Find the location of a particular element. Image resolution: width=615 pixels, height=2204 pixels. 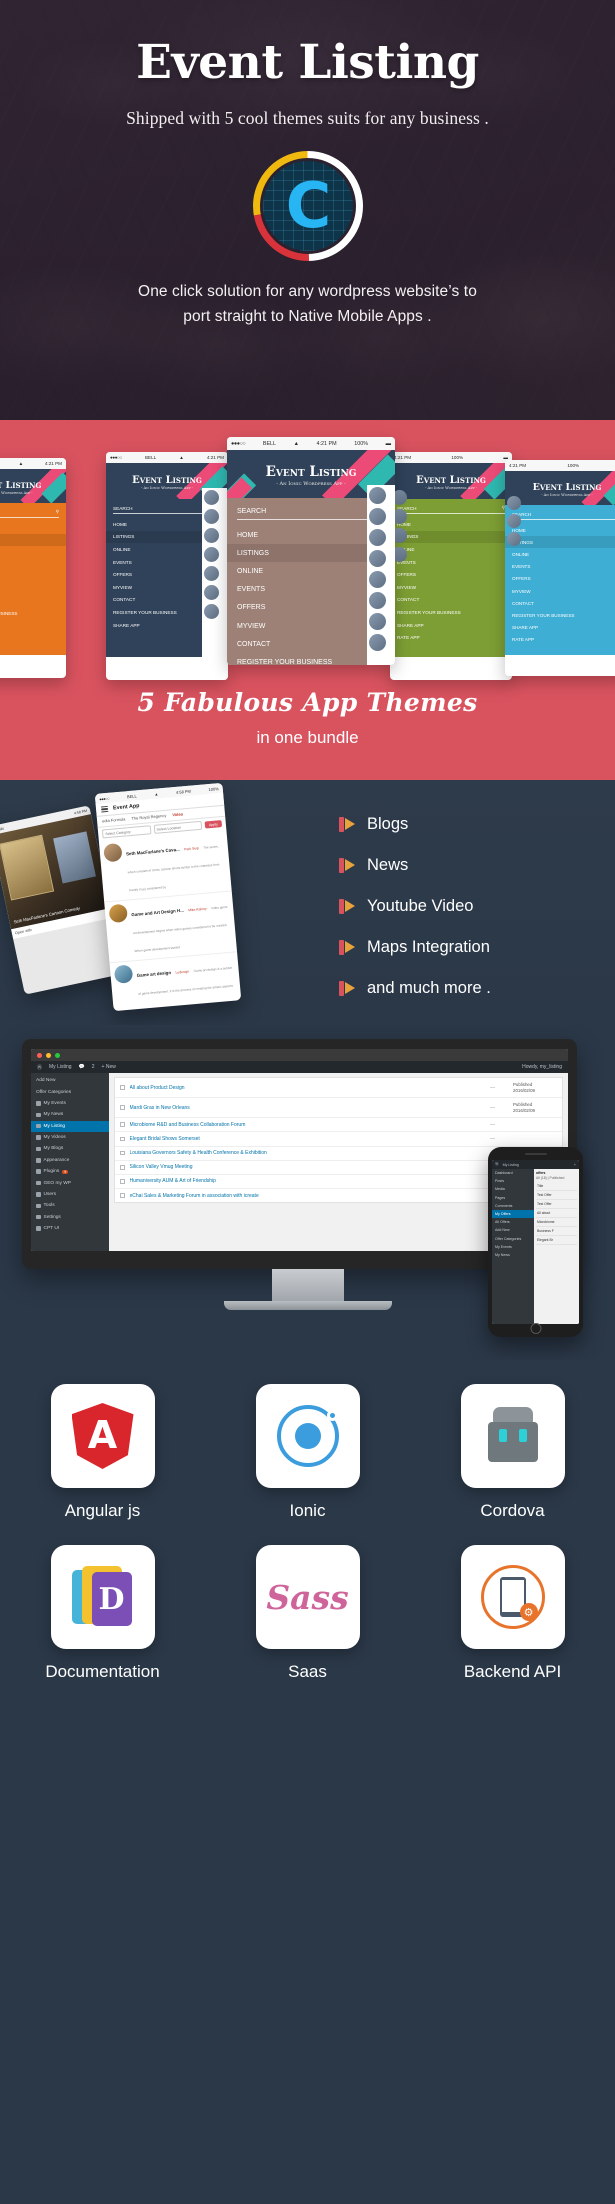

post-title: Humaniversity AUM & Art of Friendship is located at coordinates (308, 1181).